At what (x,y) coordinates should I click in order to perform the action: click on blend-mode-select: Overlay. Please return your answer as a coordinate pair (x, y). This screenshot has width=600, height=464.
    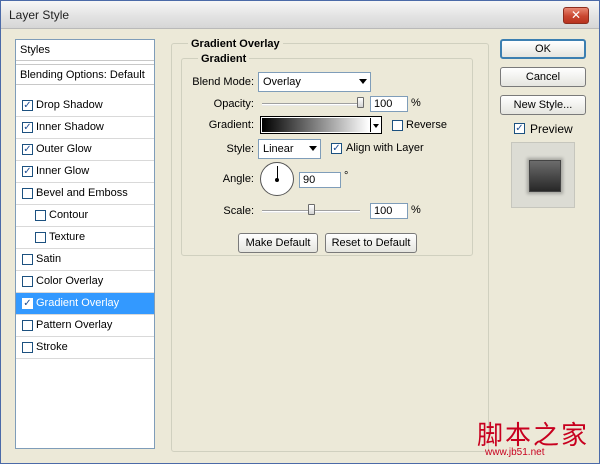
    Looking at the image, I should click on (314, 82).